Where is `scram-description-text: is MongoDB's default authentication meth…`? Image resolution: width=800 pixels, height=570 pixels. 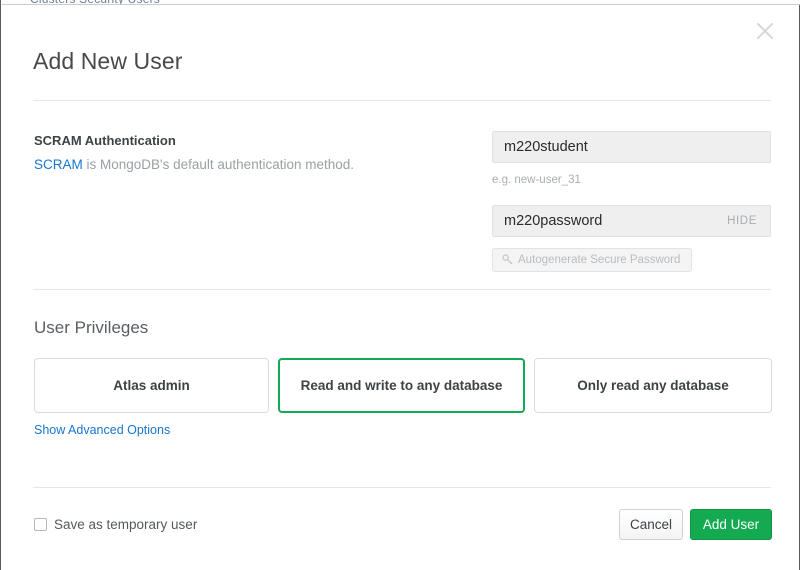 scram-description-text: is MongoDB's default authentication meth… is located at coordinates (218, 164).